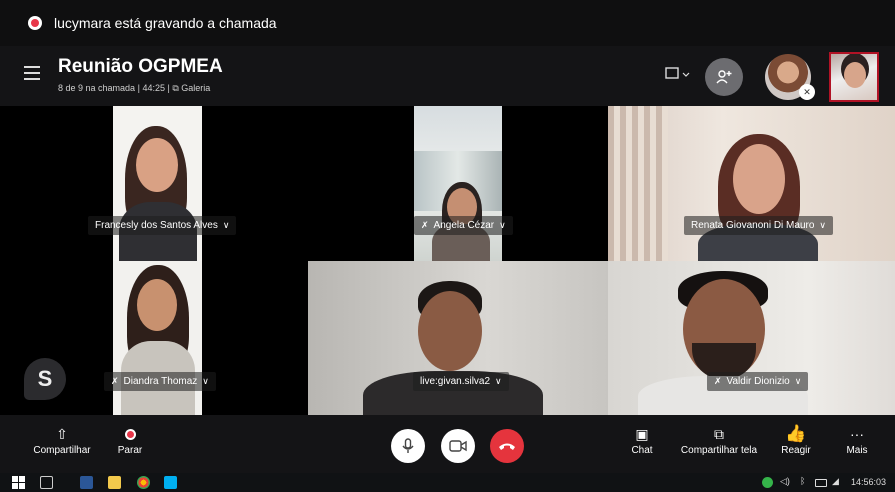  I want to click on view-mode-label: Galeria, so click(195, 88).